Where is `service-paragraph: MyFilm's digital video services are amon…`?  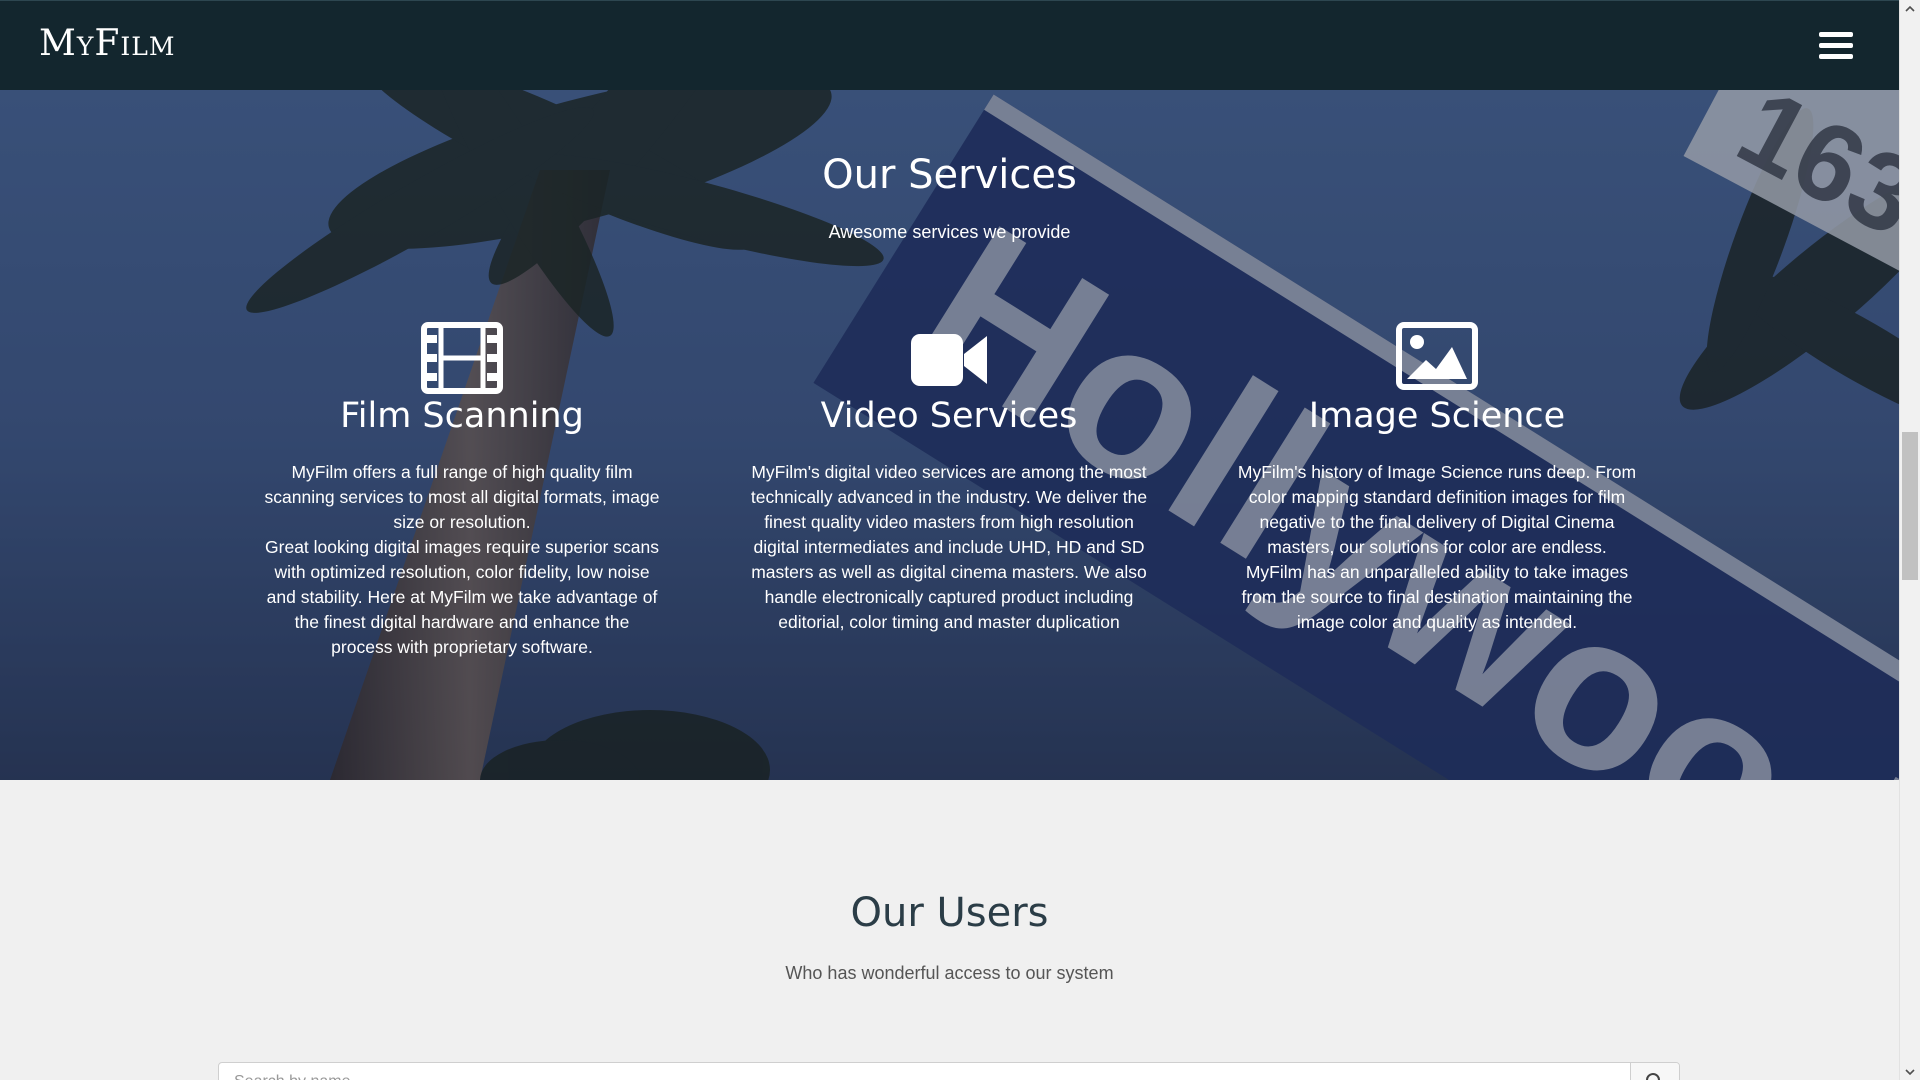
service-paragraph: MyFilm's digital video services are amon… is located at coordinates (949, 547).